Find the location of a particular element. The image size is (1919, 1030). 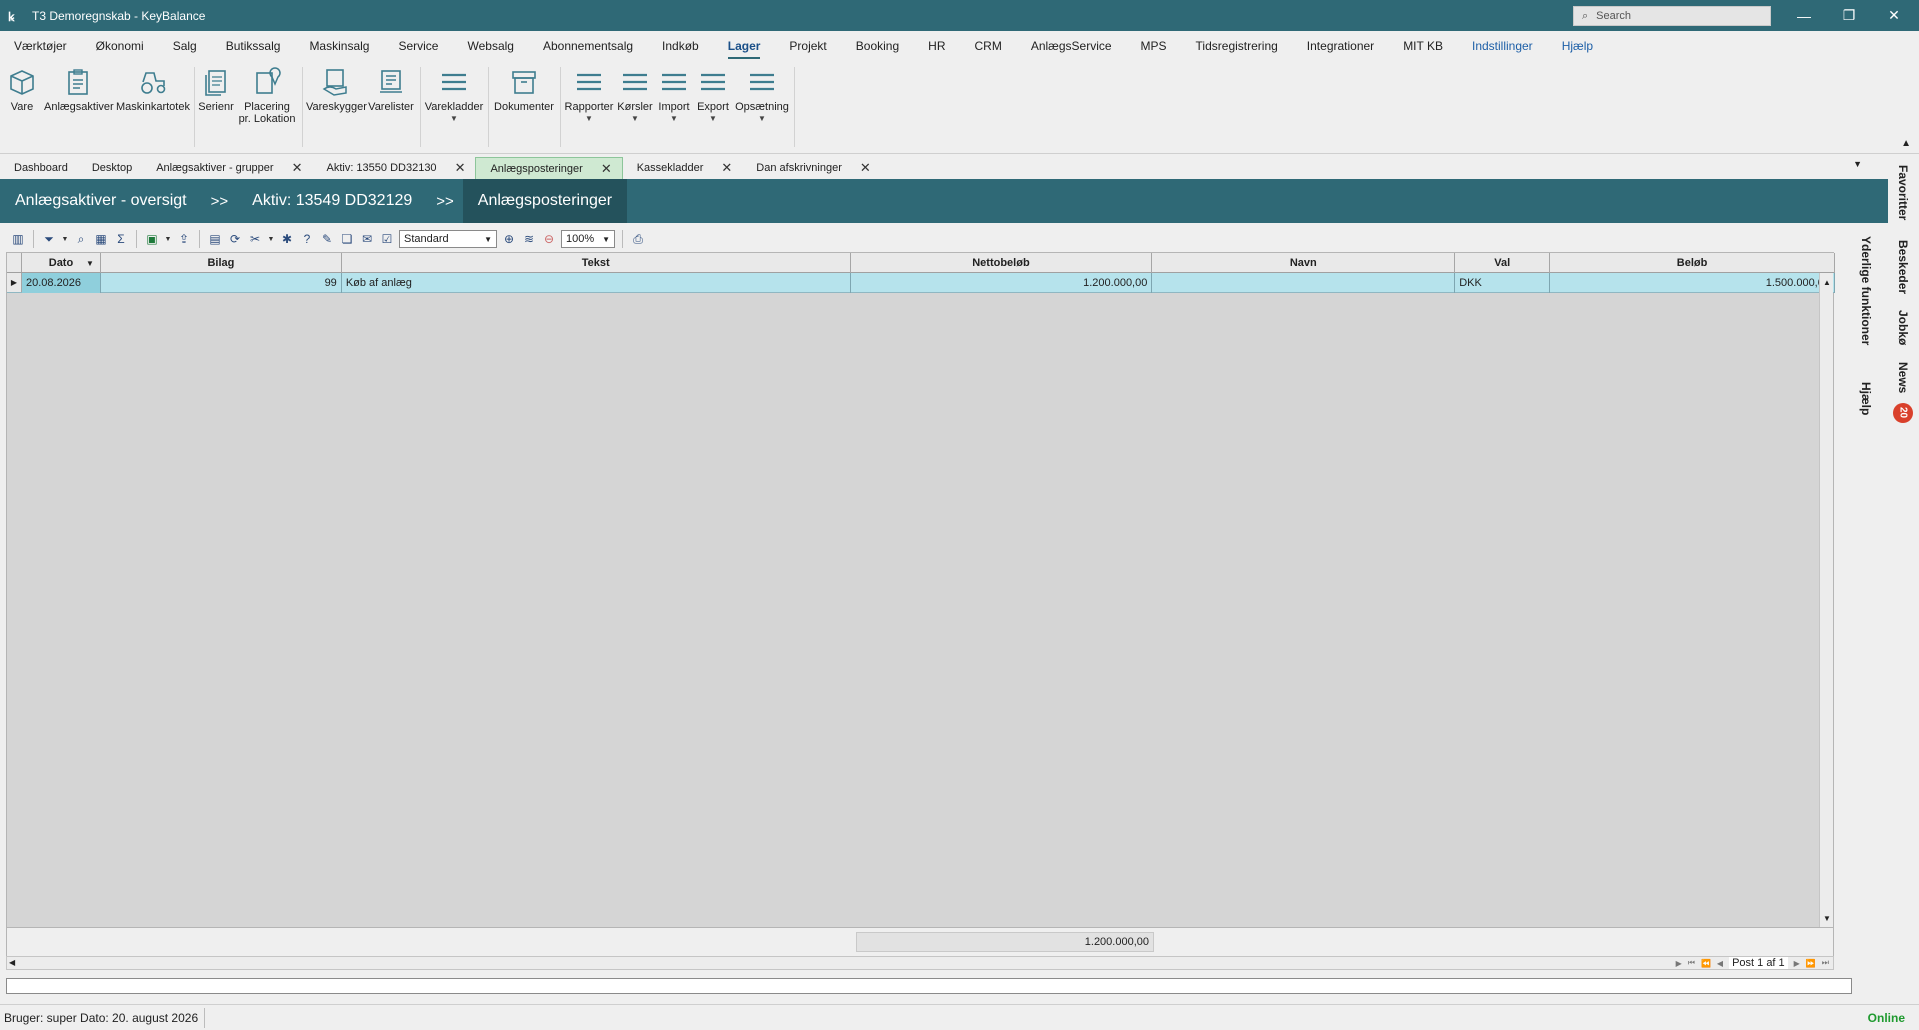

restore-button: ❐ is located at coordinates (1849, 15).